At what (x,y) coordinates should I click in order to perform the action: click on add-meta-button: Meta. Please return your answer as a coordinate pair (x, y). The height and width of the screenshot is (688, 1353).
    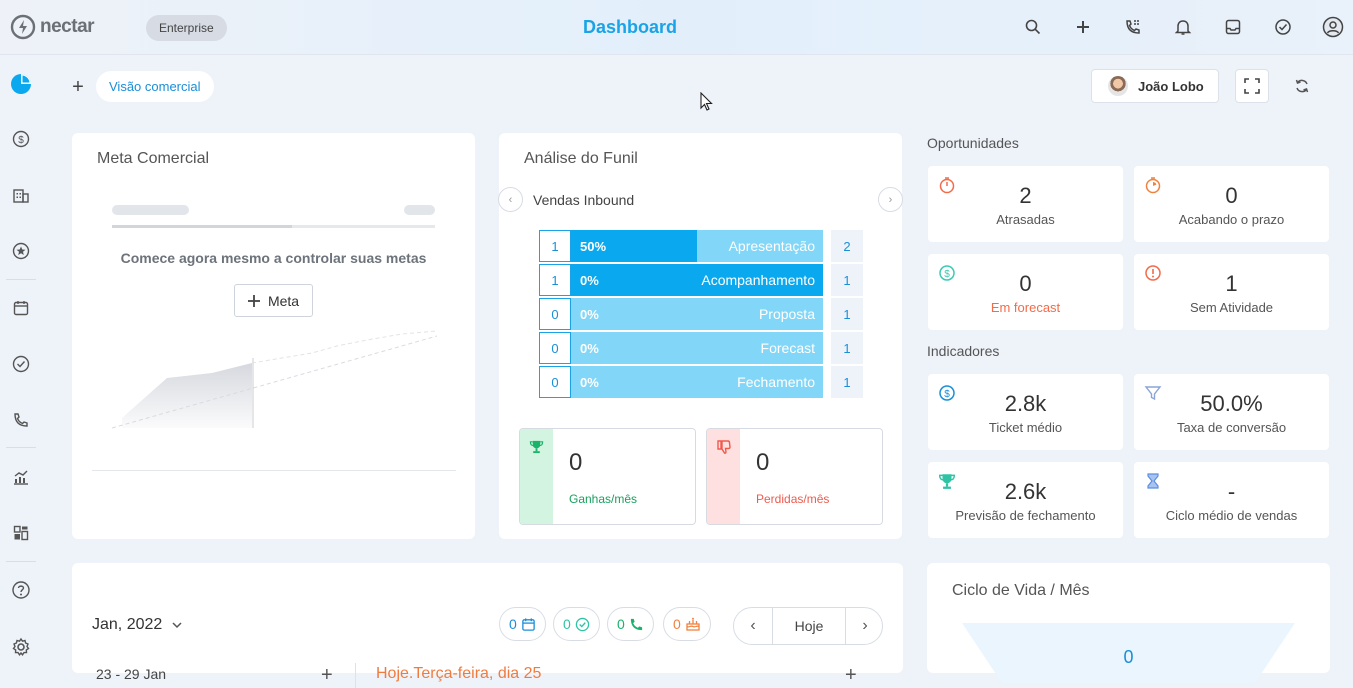
    Looking at the image, I should click on (273, 300).